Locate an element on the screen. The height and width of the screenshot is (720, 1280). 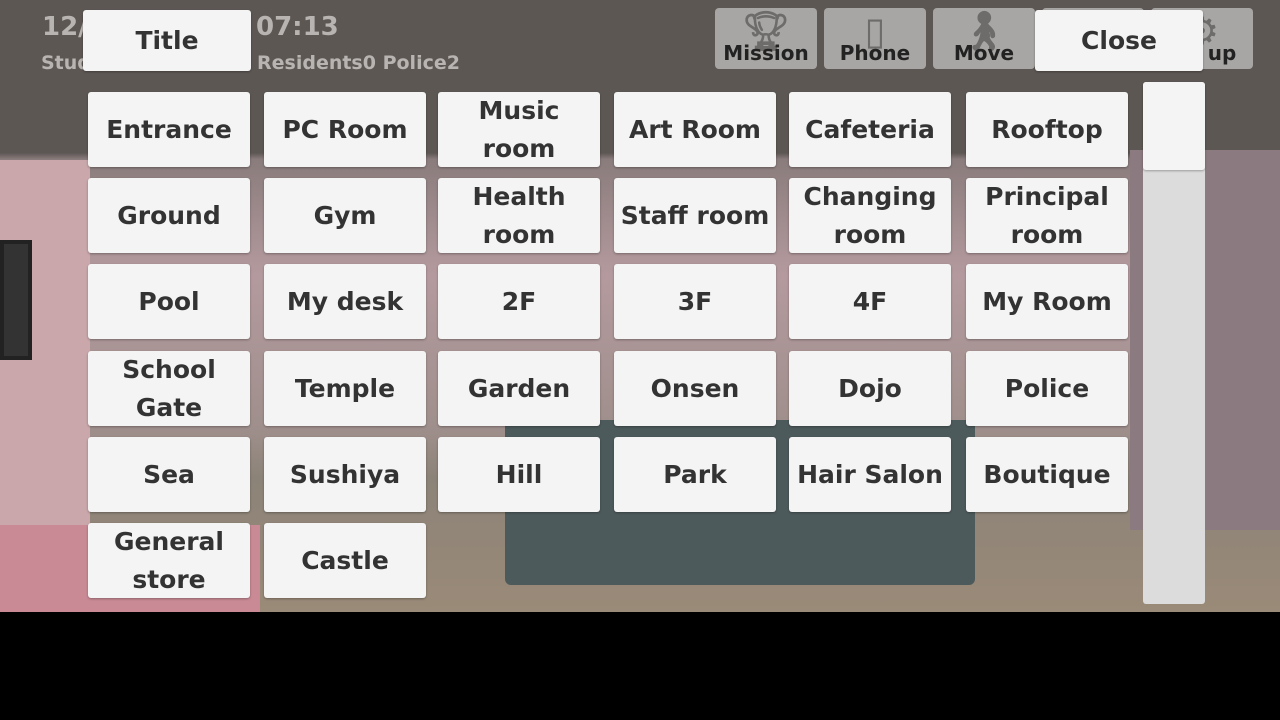
location-button: Police is located at coordinates (1047, 388).